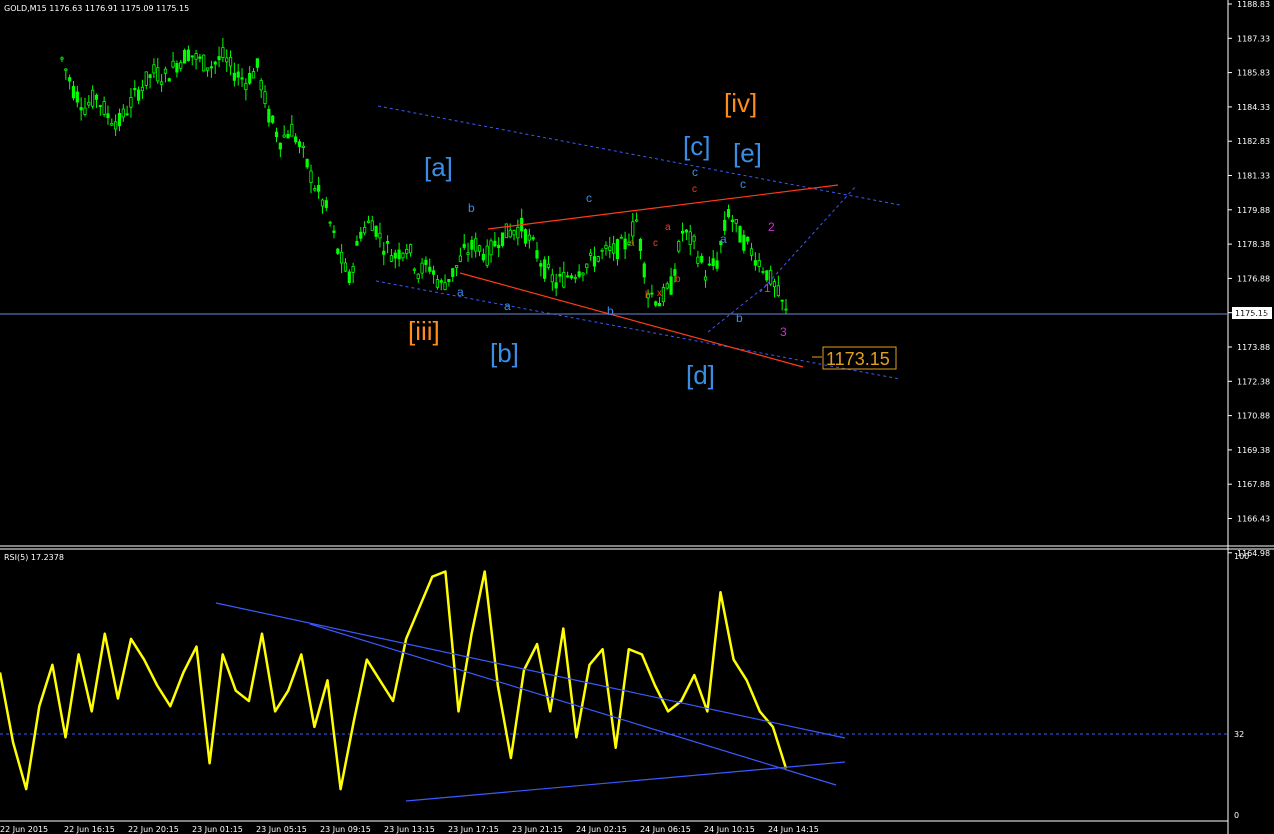  I want to click on price-axis-label: 1182.83, so click(1253, 141).